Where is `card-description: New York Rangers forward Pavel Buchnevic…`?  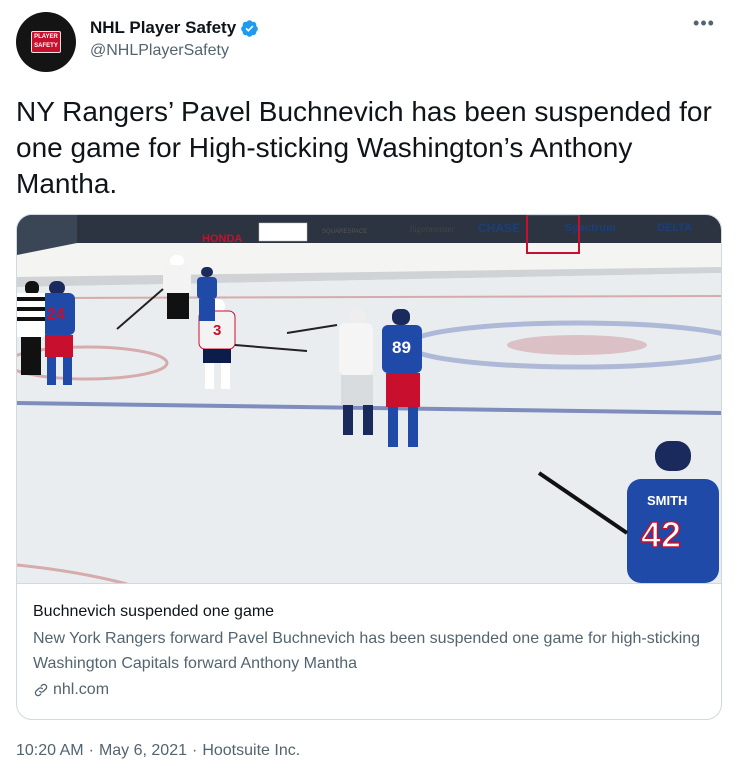
card-description: New York Rangers forward Pavel Buchnevic… is located at coordinates (367, 651).